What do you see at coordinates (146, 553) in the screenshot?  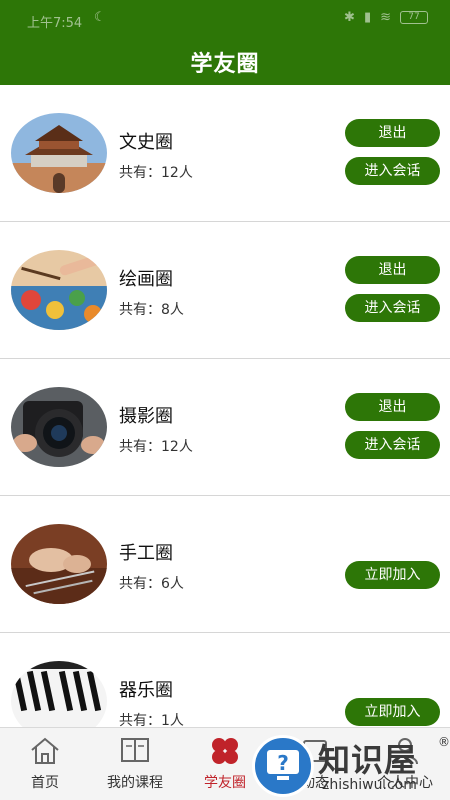 I see `circle-name: 手工圈` at bounding box center [146, 553].